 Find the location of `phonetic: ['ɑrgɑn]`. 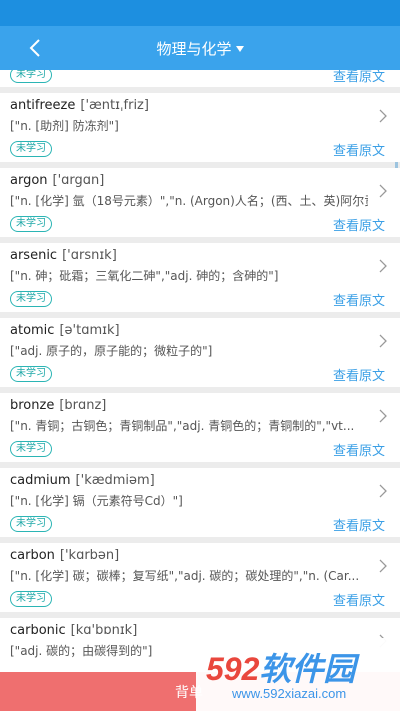

phonetic: ['ɑrgɑn] is located at coordinates (78, 180).